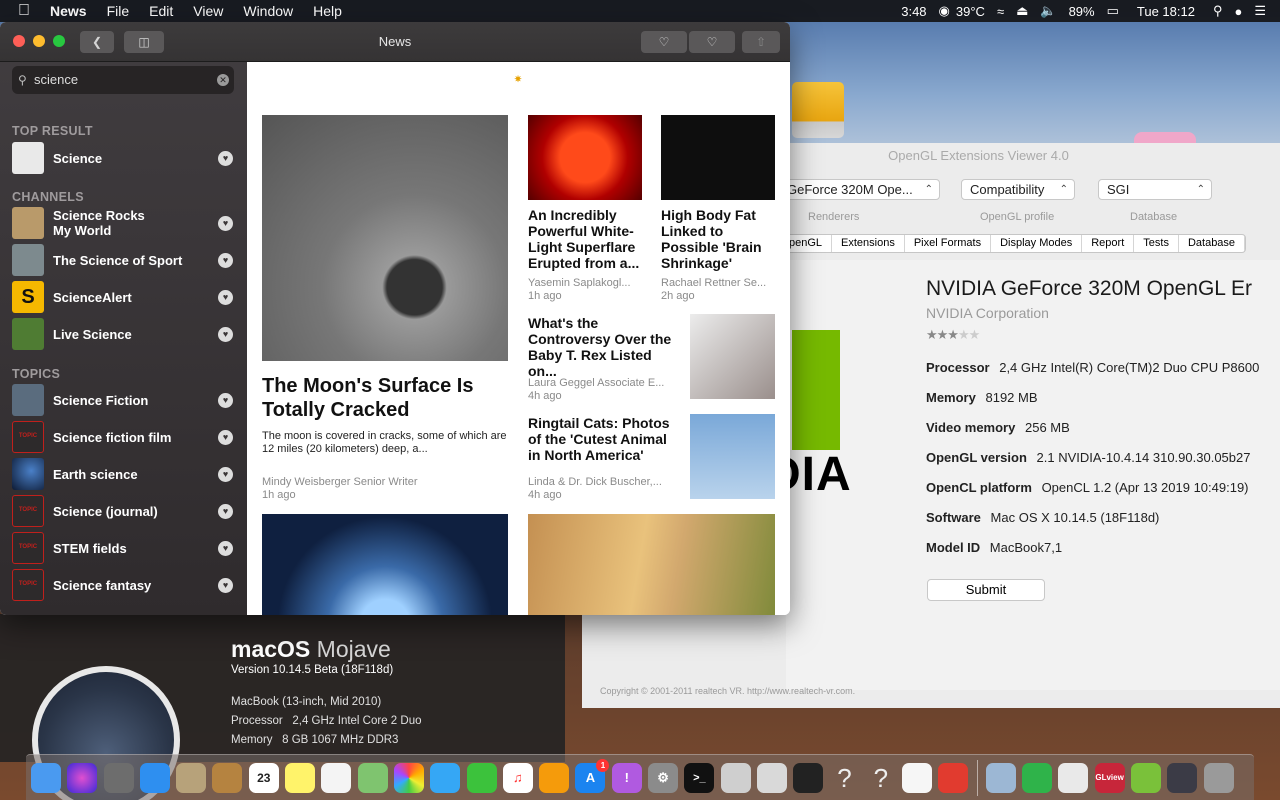 Image resolution: width=1280 pixels, height=800 pixels. I want to click on temperature-icon: ◉, so click(944, 11).